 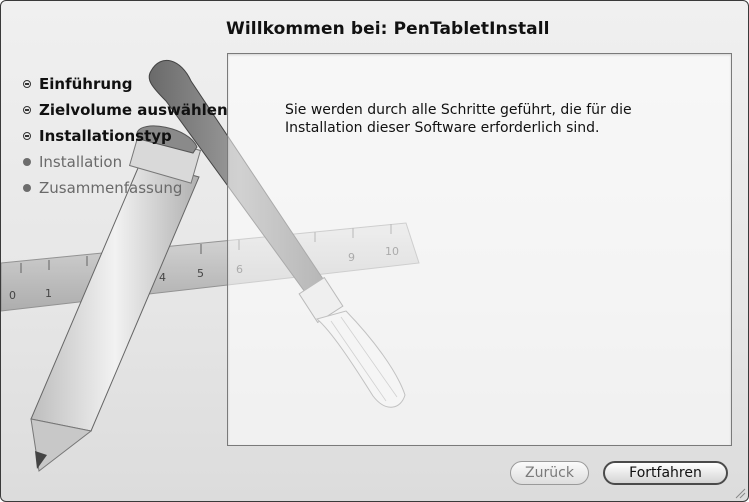 I want to click on ruler-tick-label: 4, so click(x=162, y=277).